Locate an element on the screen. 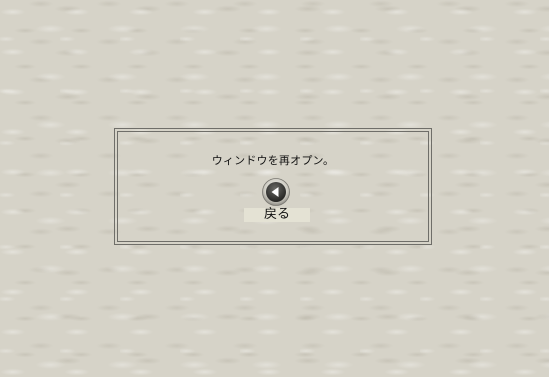  back-button-label: 戻る is located at coordinates (277, 215).